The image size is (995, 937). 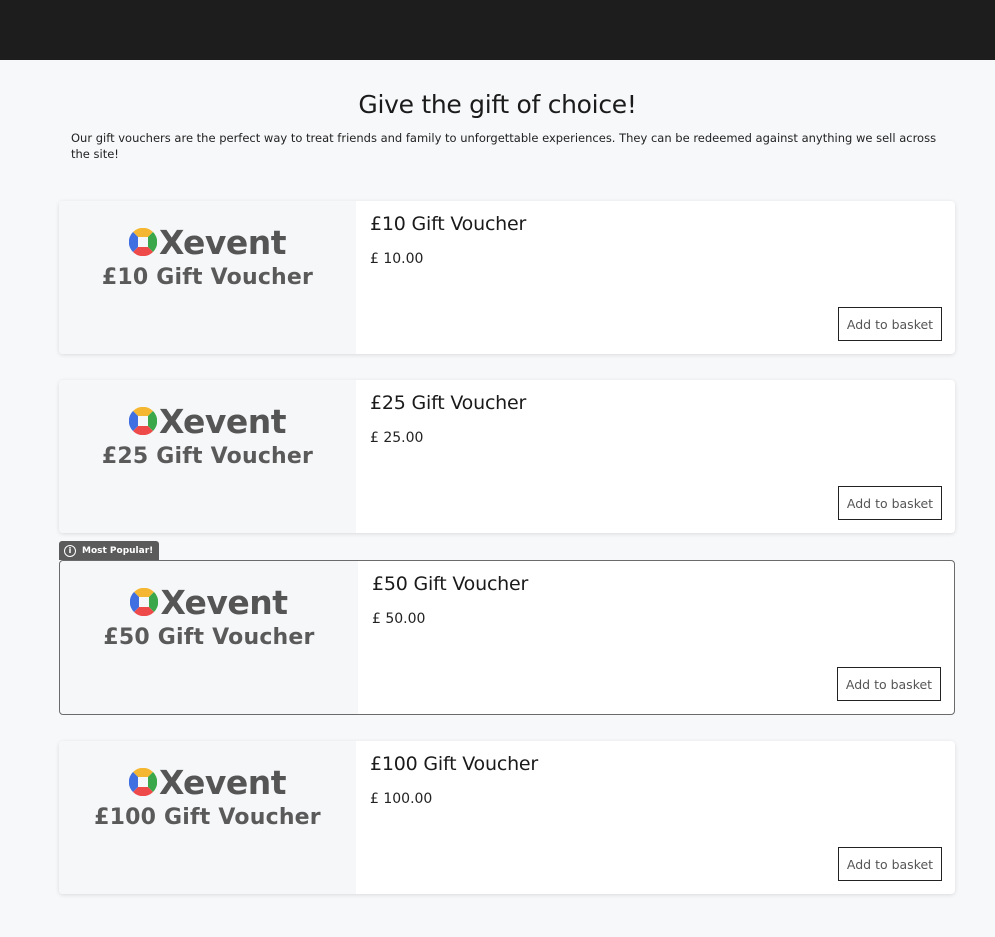 I want to click on voucher-image: Xevent £100 Gift Voucher, so click(x=207, y=817).